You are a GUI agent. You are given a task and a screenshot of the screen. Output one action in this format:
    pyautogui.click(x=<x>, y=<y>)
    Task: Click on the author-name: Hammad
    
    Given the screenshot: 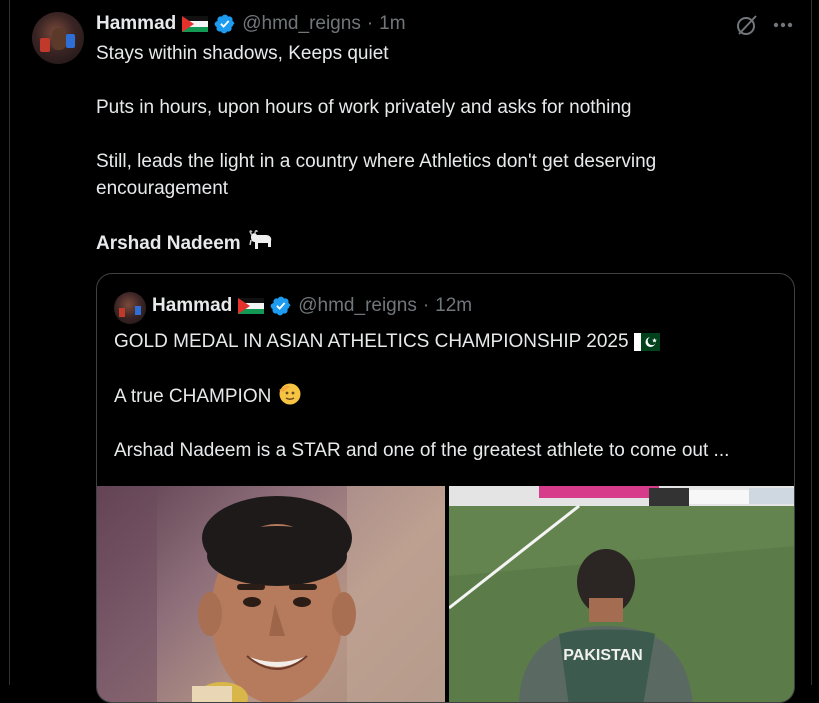 What is the action you would take?
    pyautogui.click(x=136, y=24)
    